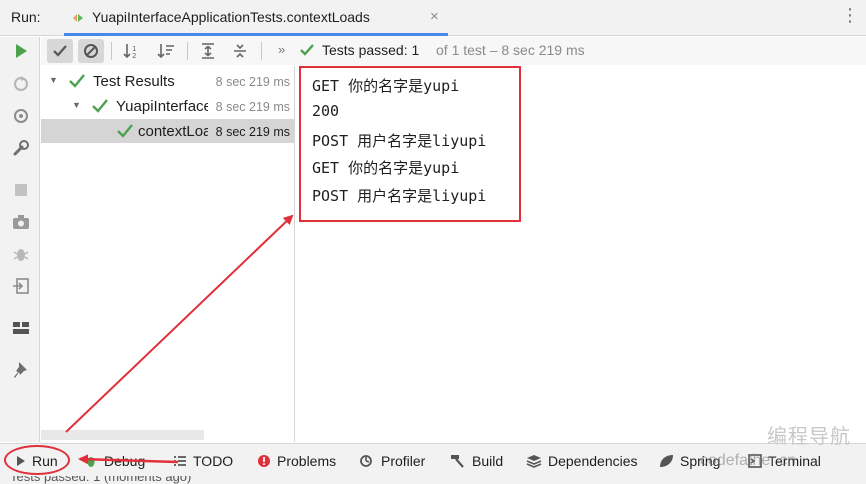  I want to click on problems-tool-button: Problems, so click(296, 461).